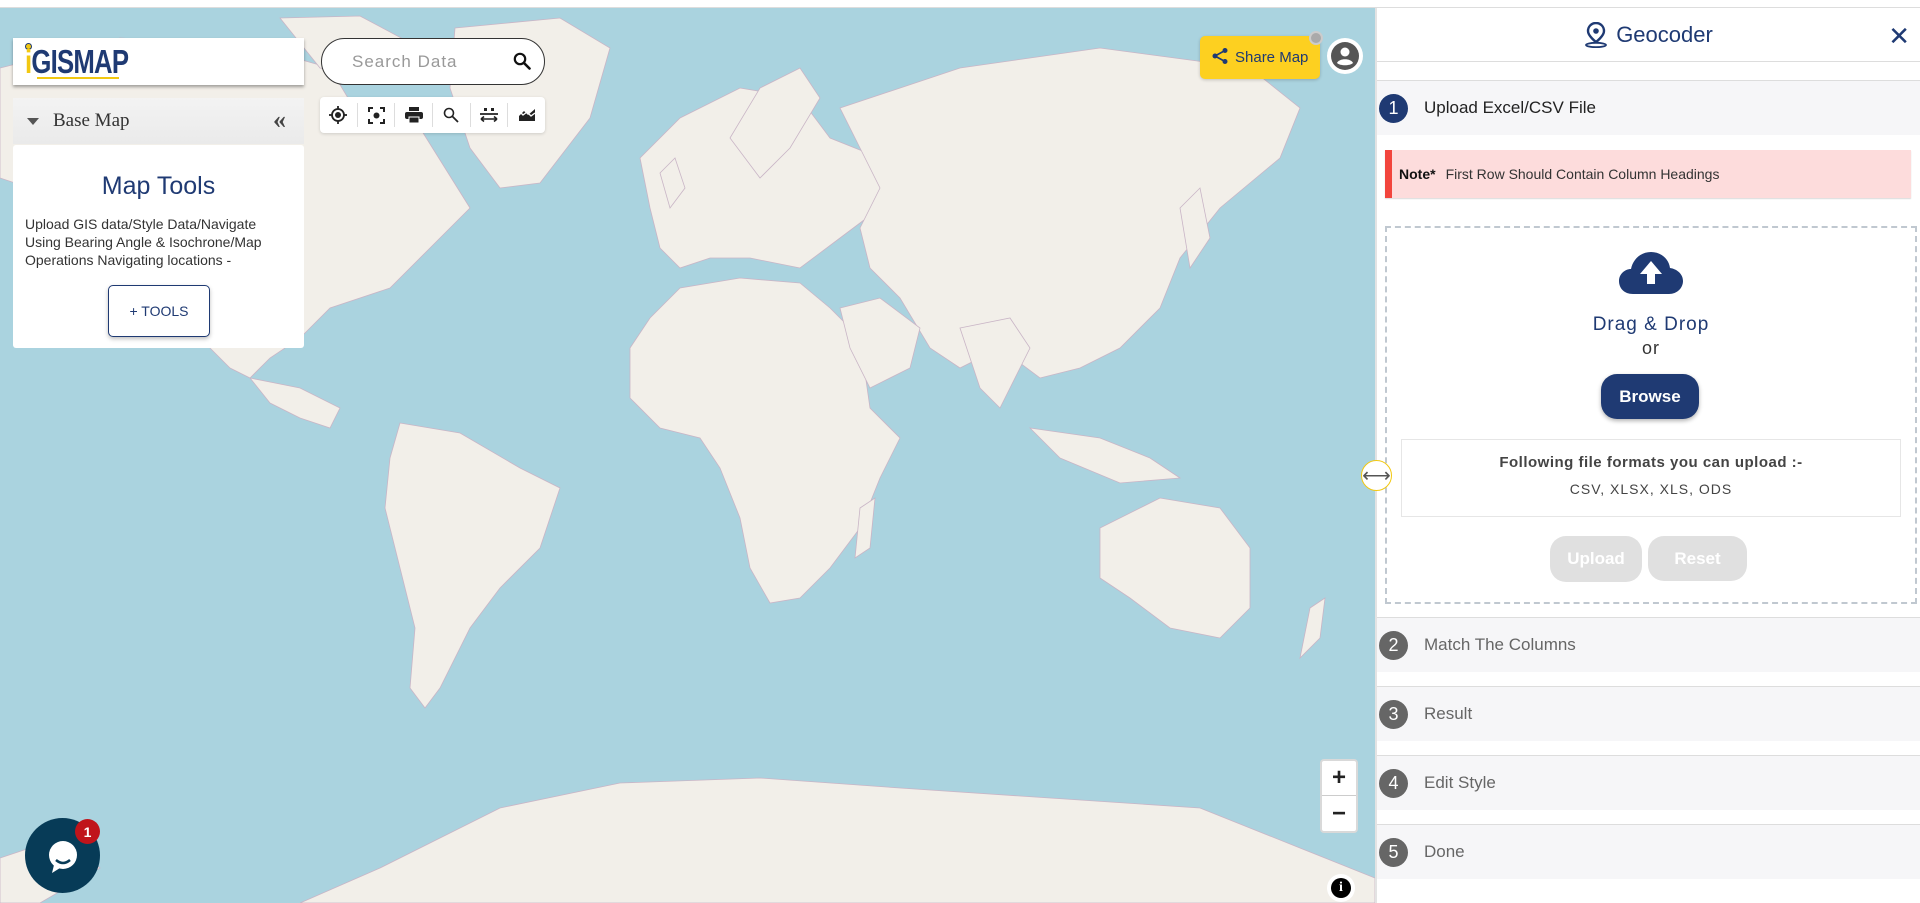 The image size is (1920, 903). I want to click on map-toolbar, so click(432, 115).